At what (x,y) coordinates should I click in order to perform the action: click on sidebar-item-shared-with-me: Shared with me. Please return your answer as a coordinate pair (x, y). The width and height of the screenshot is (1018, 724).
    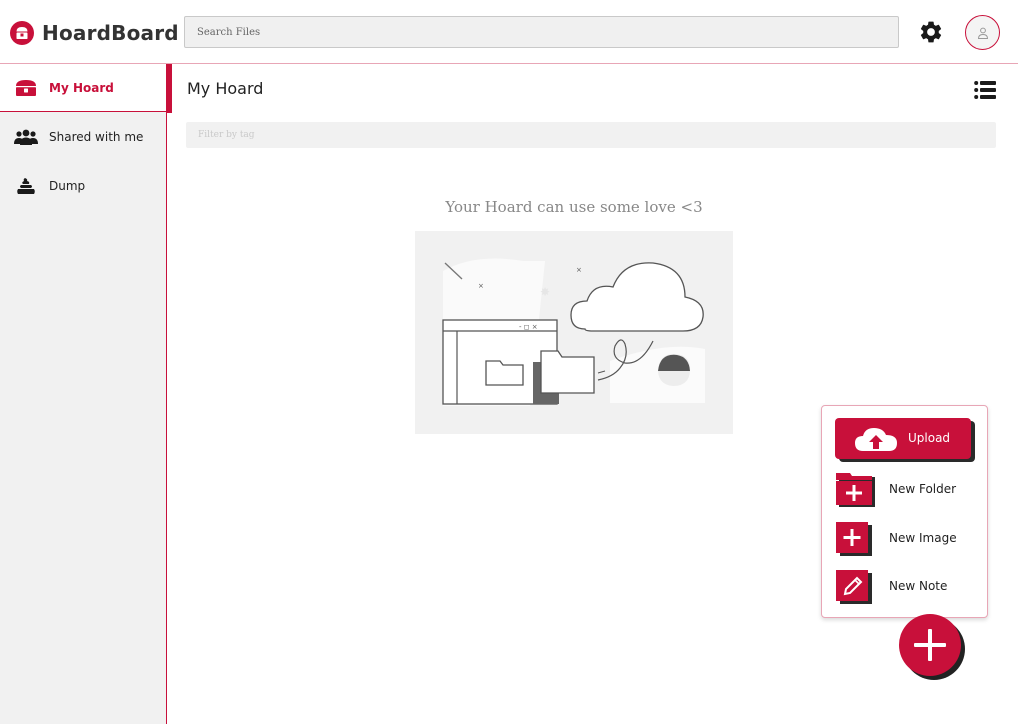
    Looking at the image, I should click on (83, 137).